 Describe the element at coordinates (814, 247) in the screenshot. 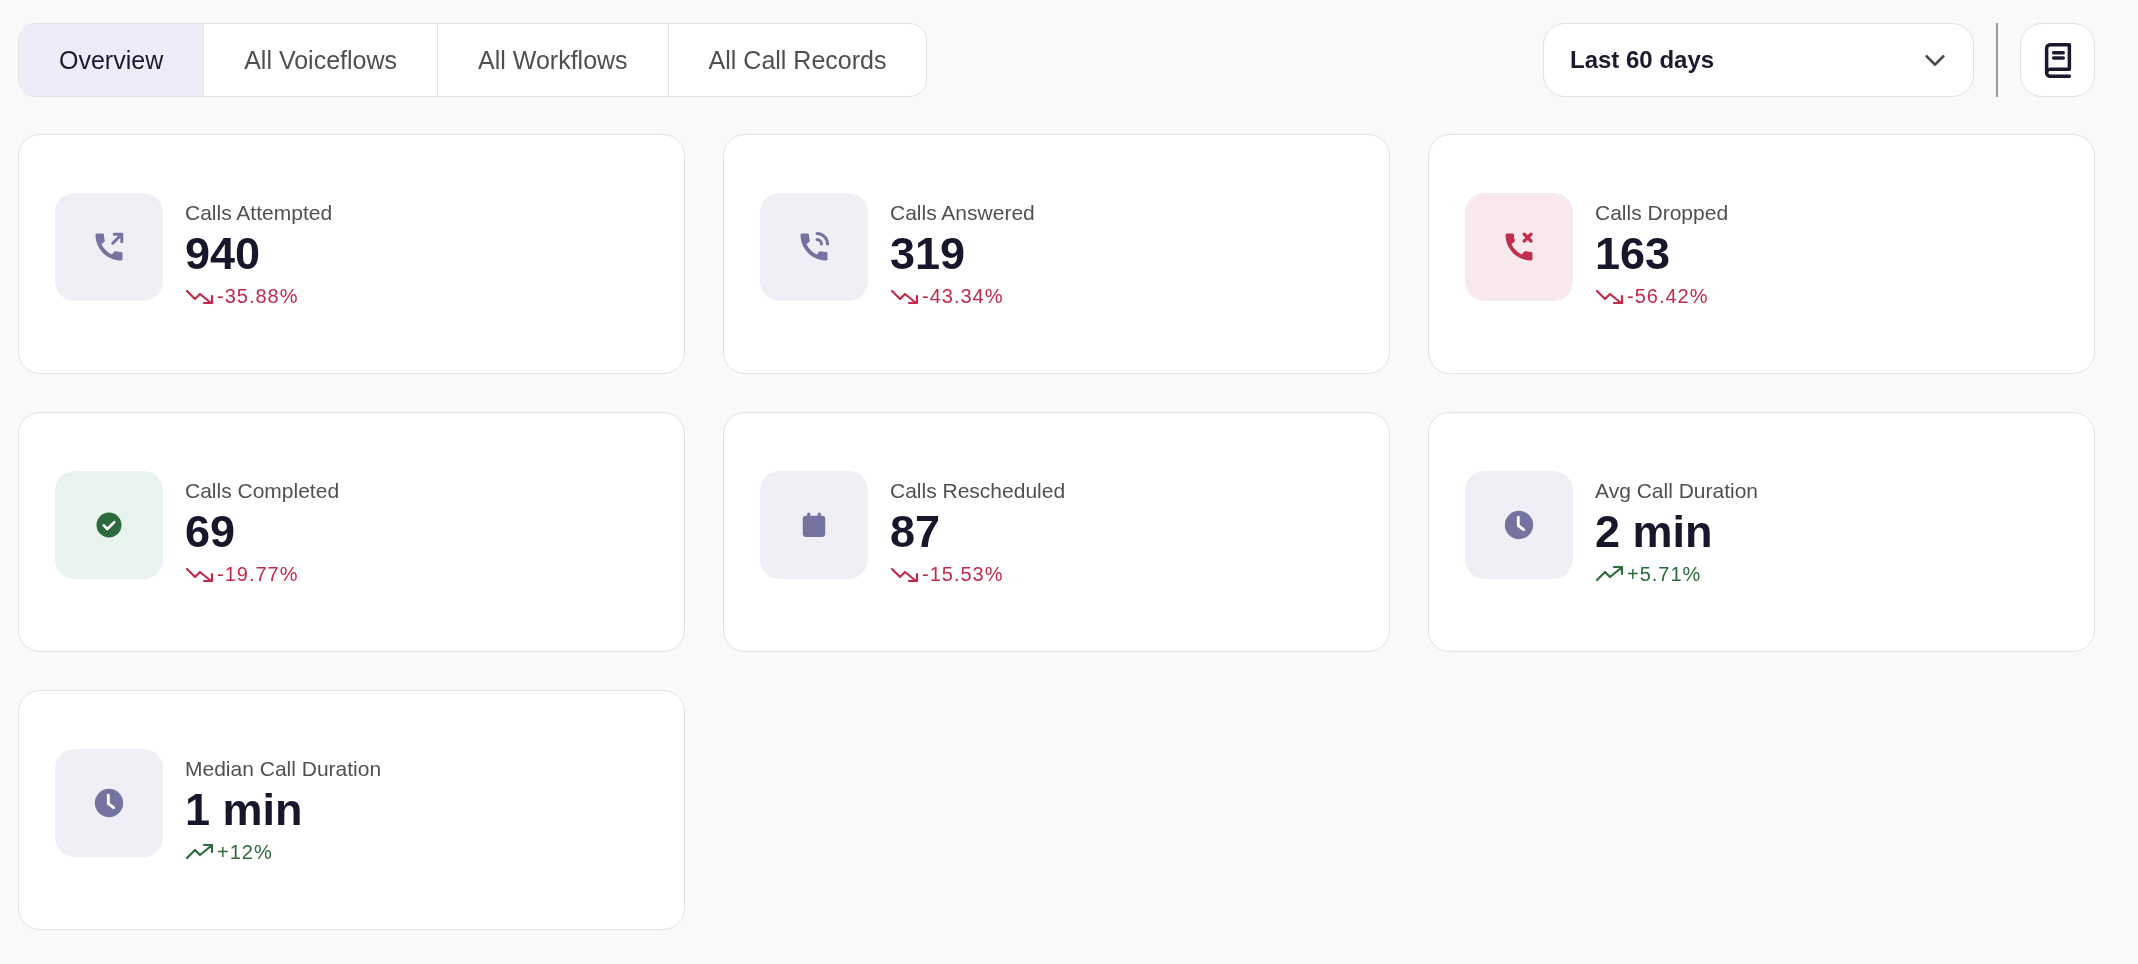

I see `phone-waves-icon` at that location.